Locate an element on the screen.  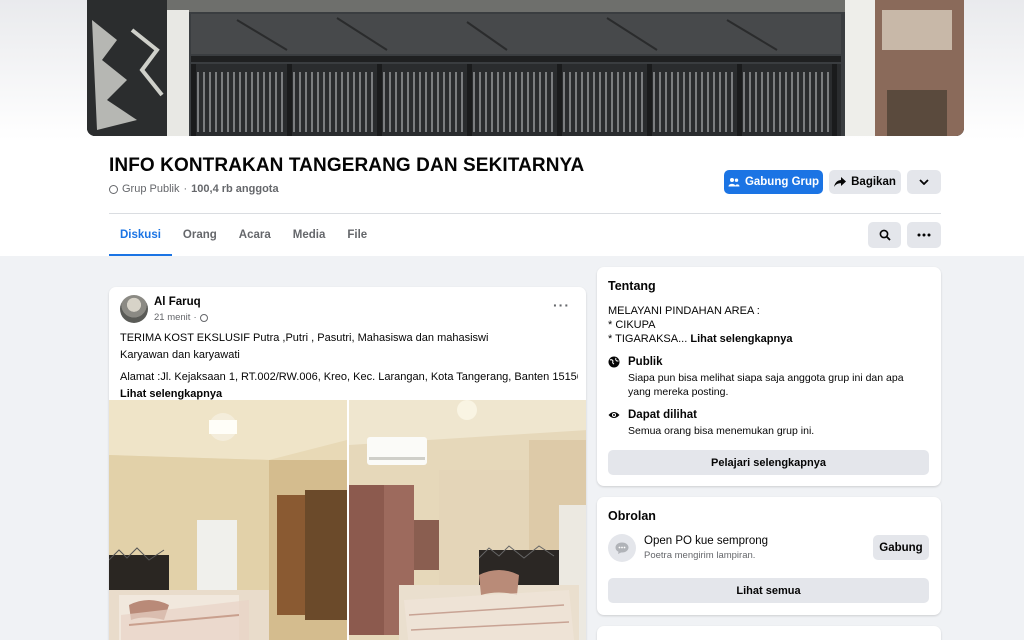
tab-orang: Orang is located at coordinates (200, 235).